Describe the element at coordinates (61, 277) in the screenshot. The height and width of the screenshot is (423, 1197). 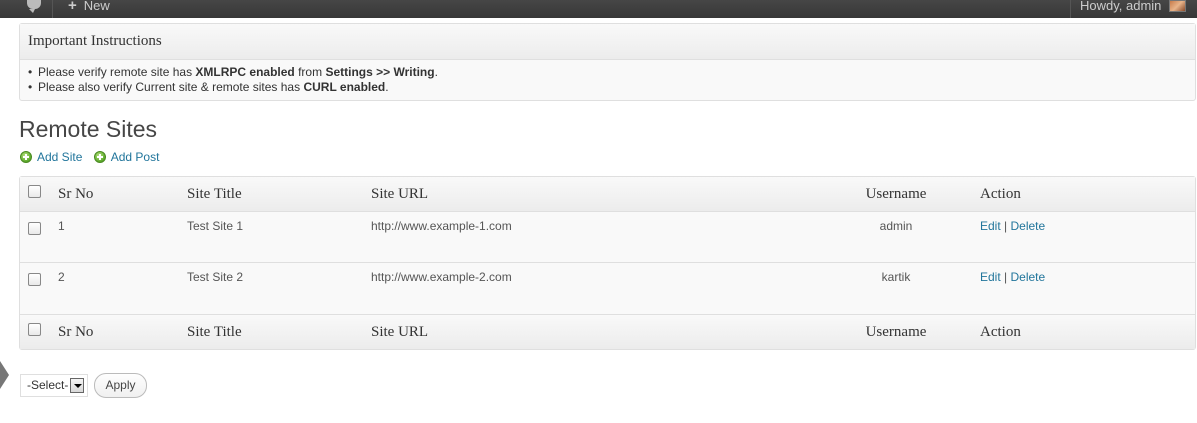
I see `cell-sr-no: 2` at that location.